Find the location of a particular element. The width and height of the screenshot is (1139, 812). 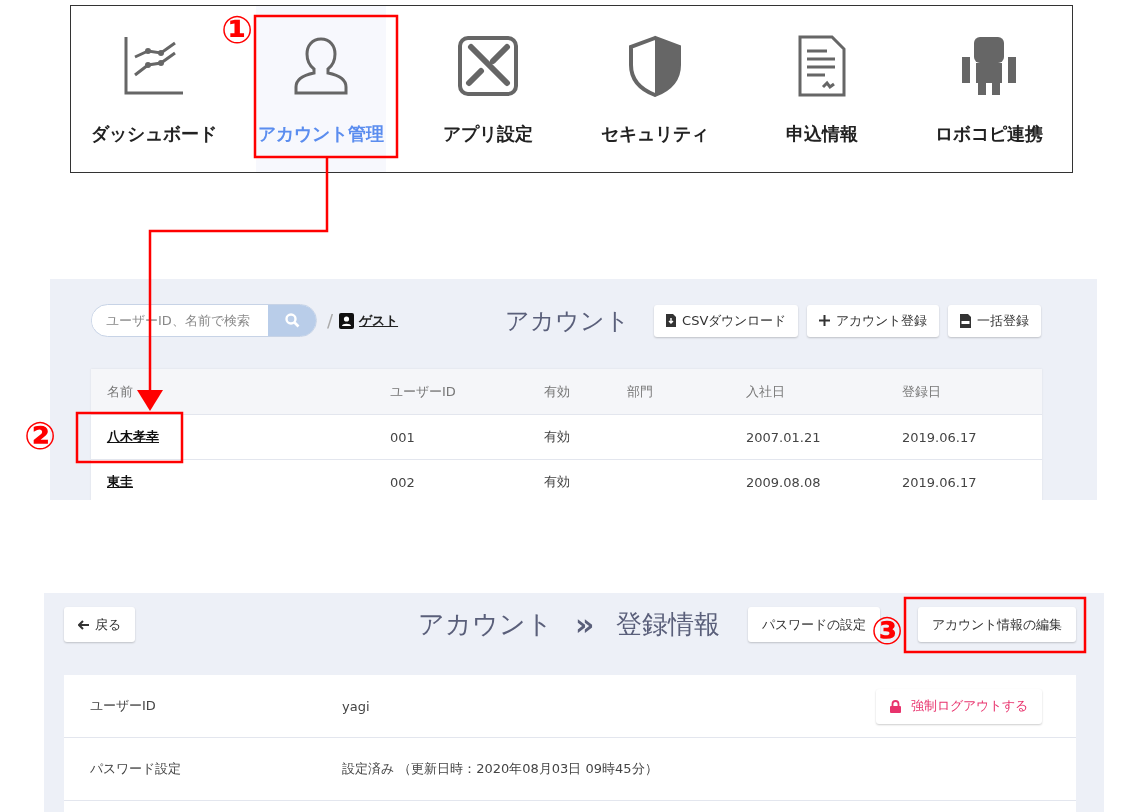

page-subtitle: 登録情報 is located at coordinates (668, 624).